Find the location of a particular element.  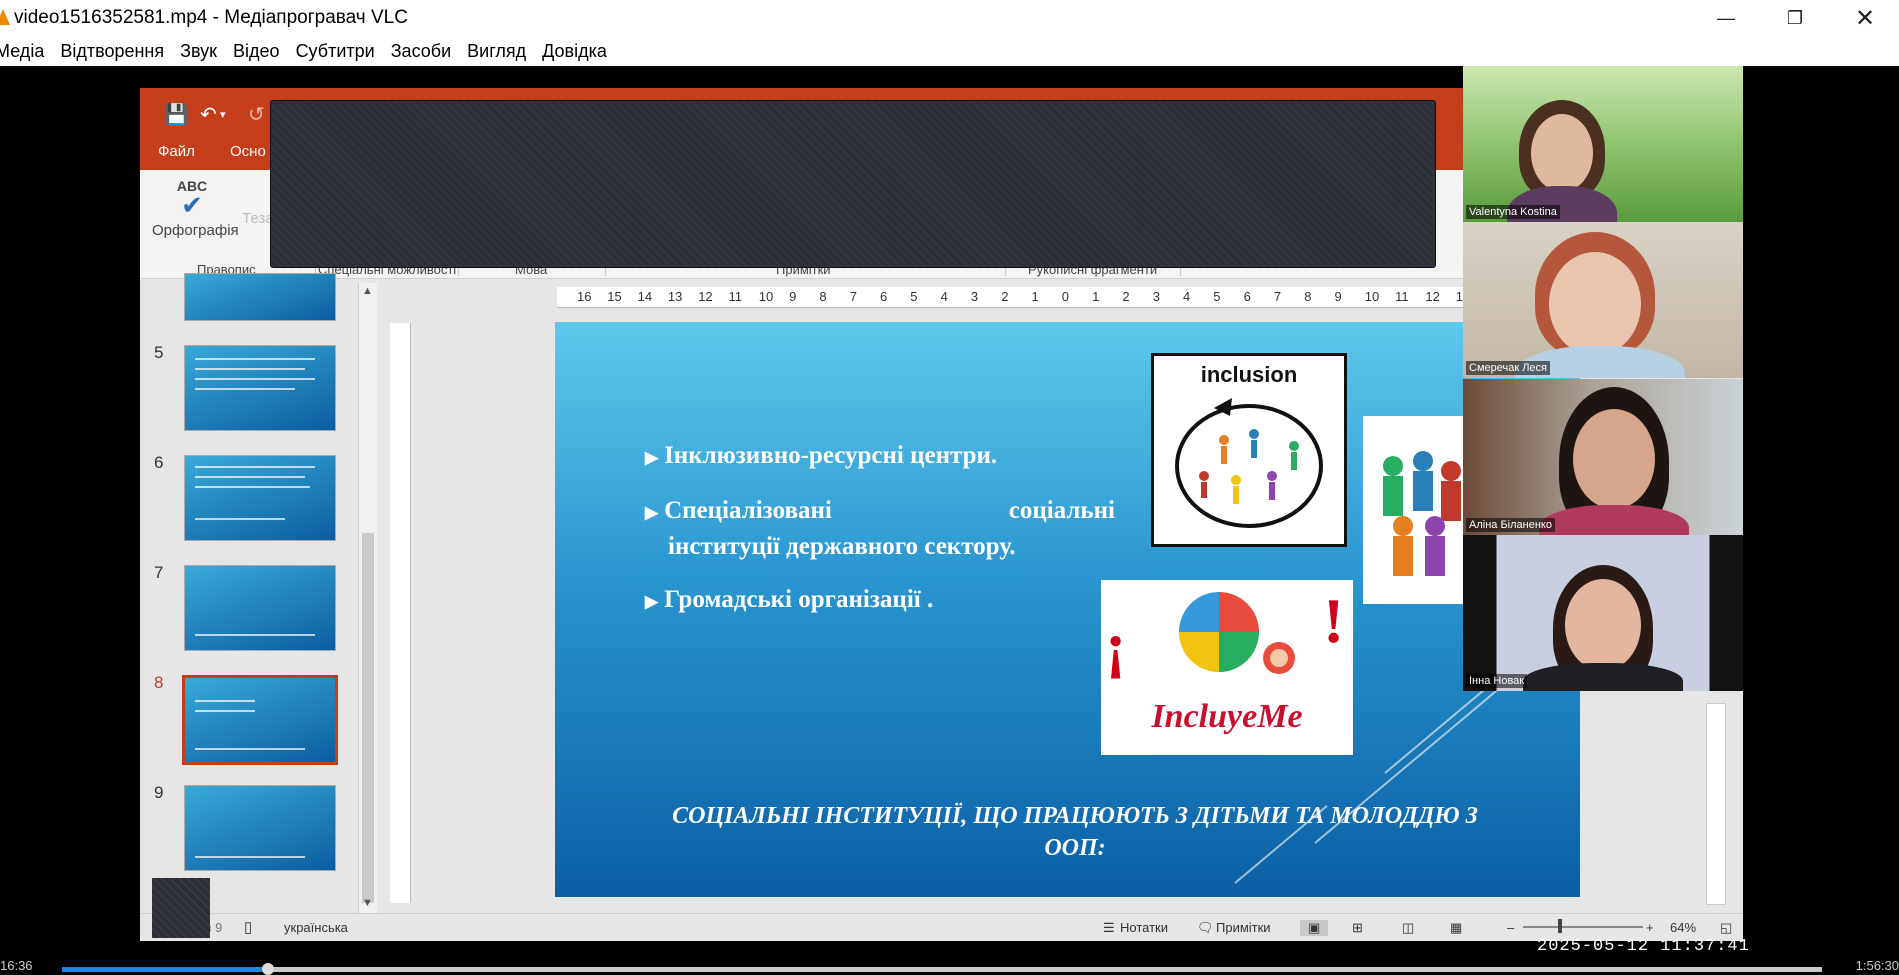

bullet-text: інституції державного сектору. is located at coordinates (842, 546).